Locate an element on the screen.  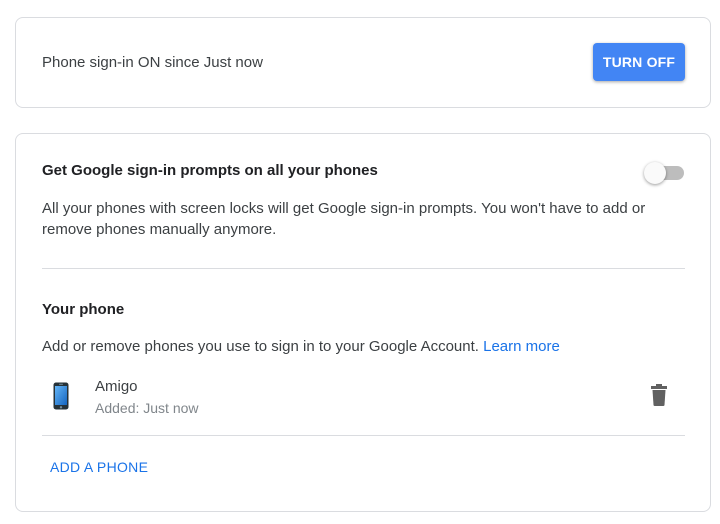
phone-added-date: Added: Just now is located at coordinates (147, 408).